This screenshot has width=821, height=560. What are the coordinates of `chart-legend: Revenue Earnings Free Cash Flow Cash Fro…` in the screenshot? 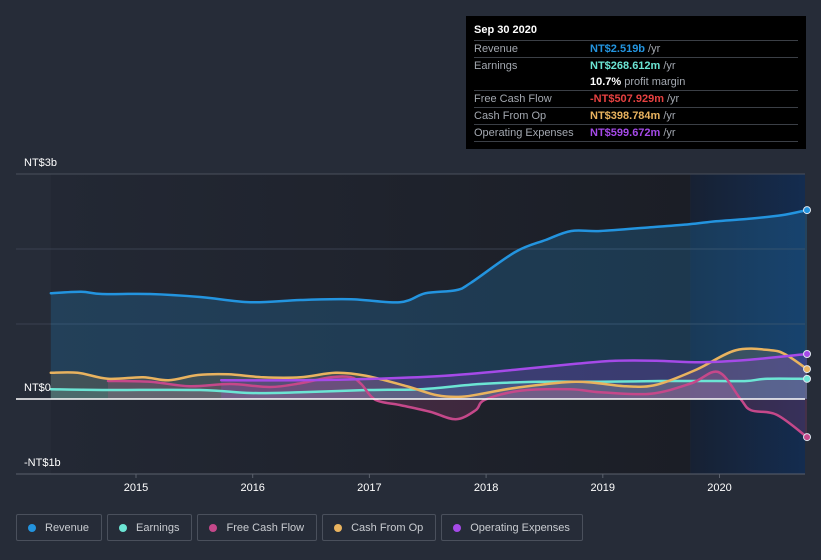 It's located at (299, 527).